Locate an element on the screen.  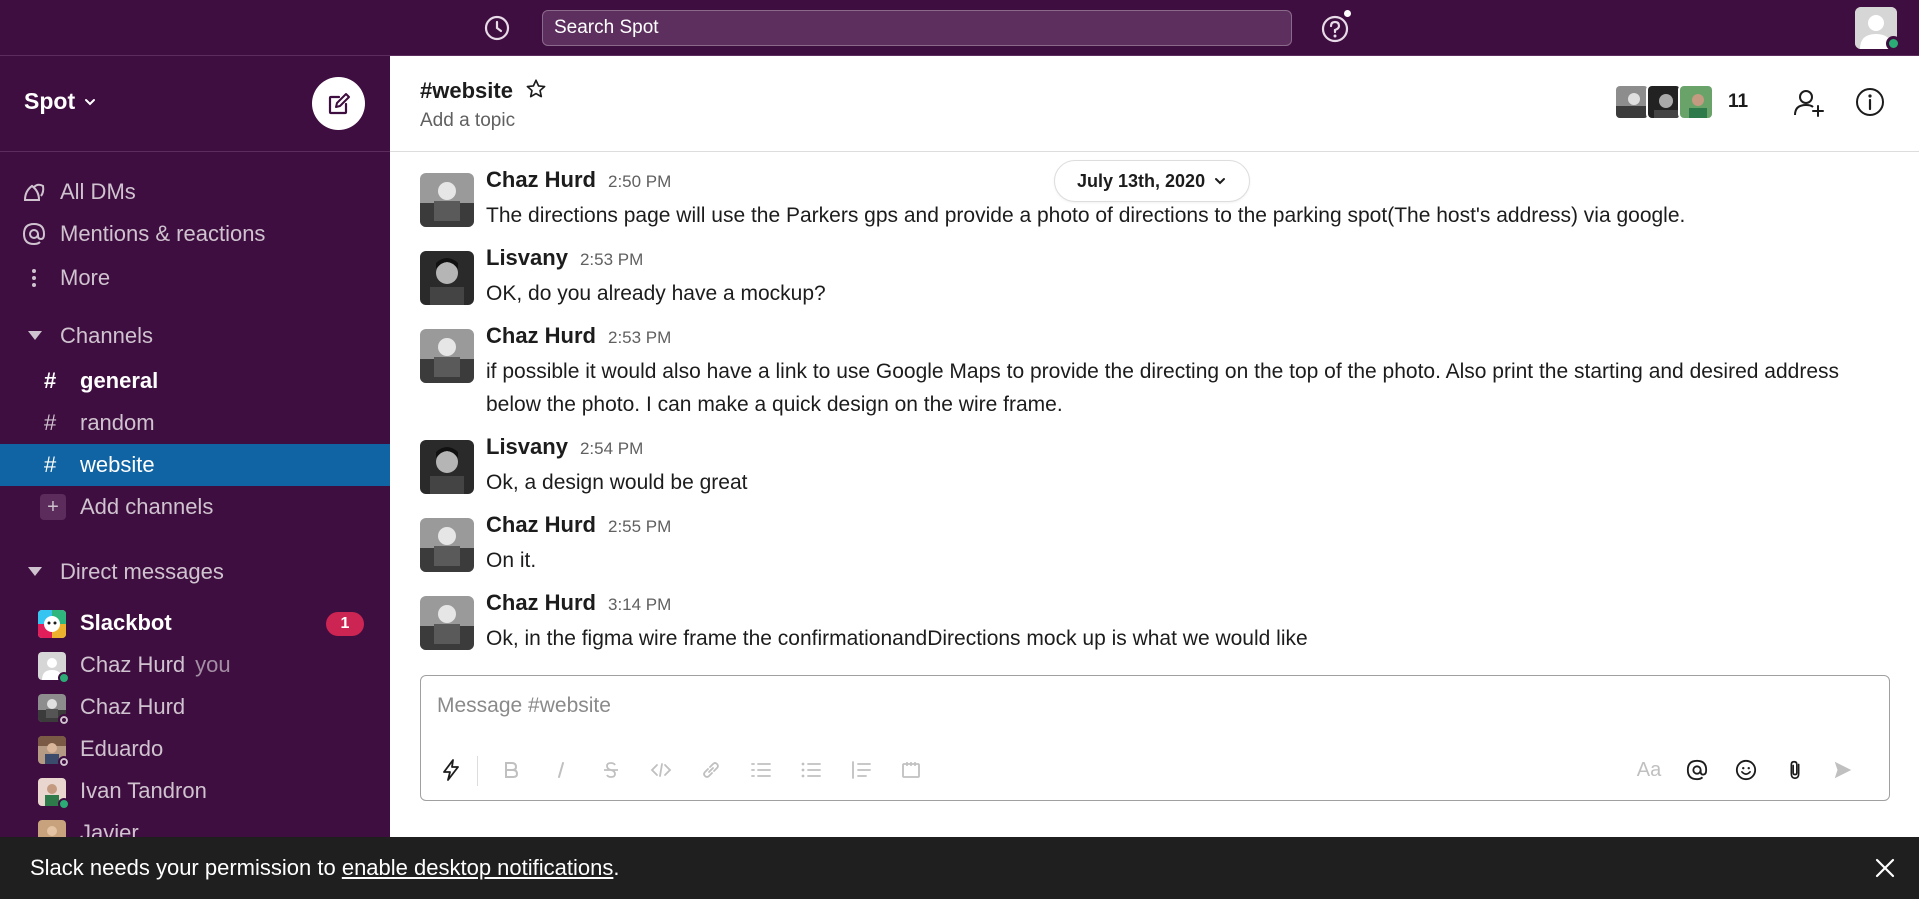
message-timestamp: 3:14 PM is located at coordinates (639, 605).